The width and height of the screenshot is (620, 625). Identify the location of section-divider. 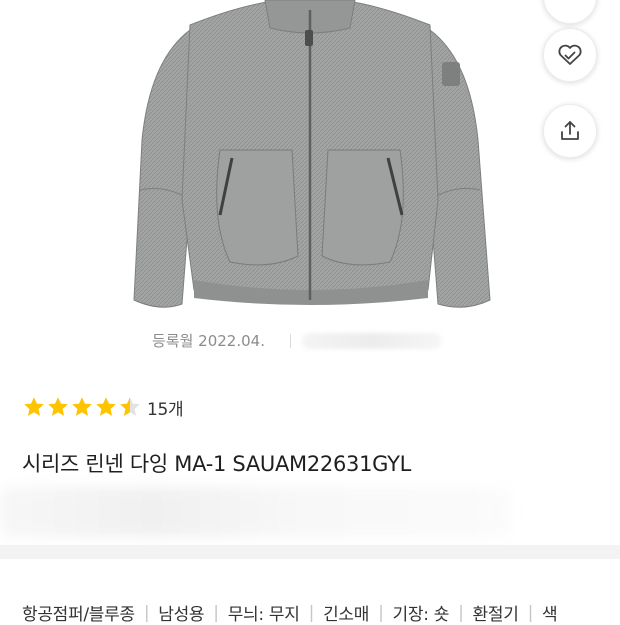
(310, 552).